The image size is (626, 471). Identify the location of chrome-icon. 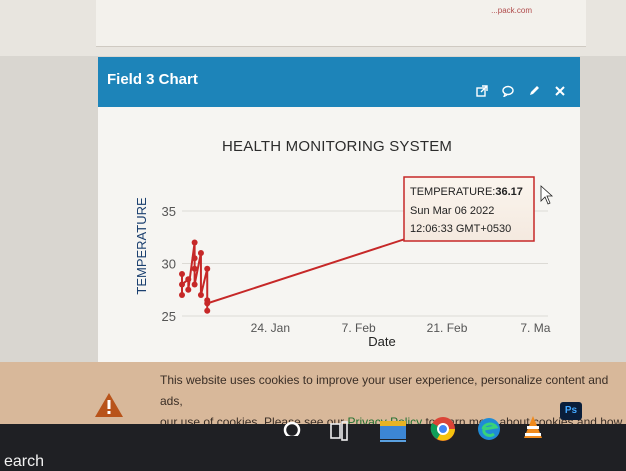
(443, 427).